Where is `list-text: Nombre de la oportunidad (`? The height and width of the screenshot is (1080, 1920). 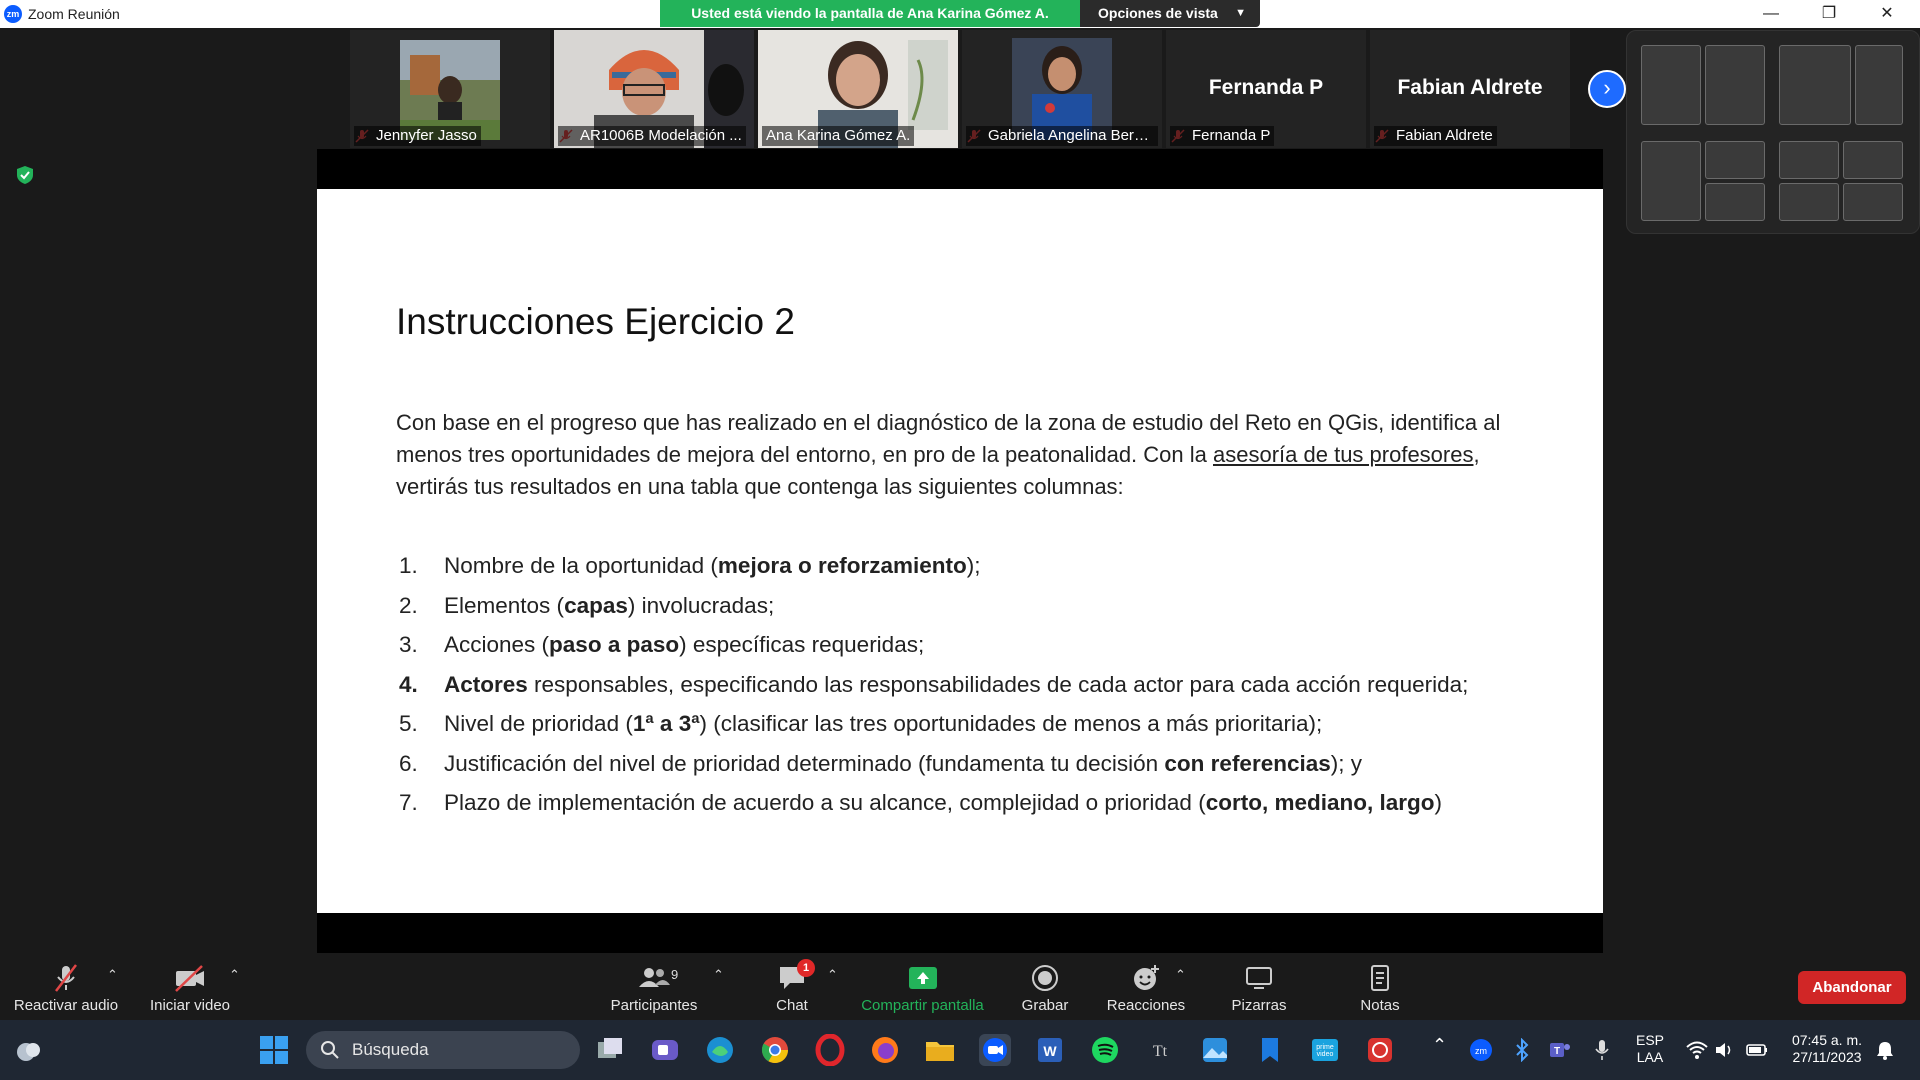
list-text: Nombre de la oportunidad ( is located at coordinates (581, 565).